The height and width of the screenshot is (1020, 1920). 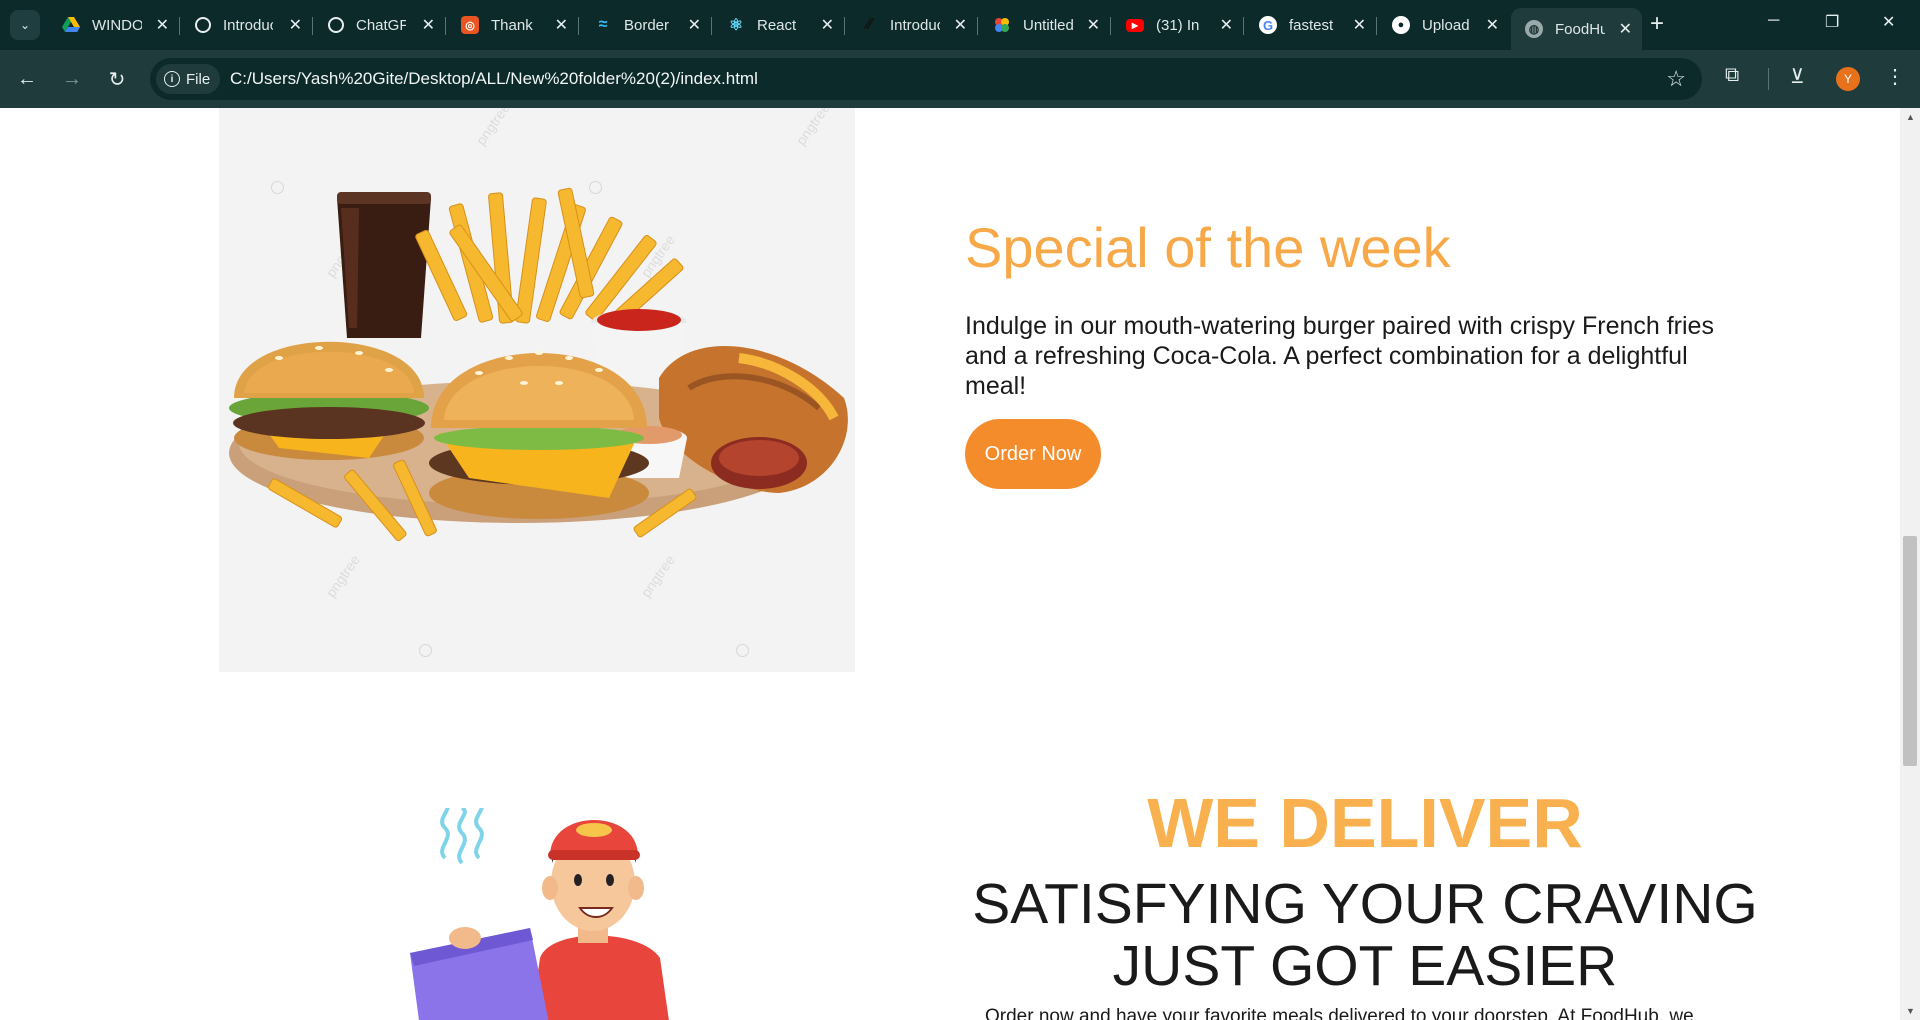 I want to click on google-drive-icon, so click(x=71, y=25).